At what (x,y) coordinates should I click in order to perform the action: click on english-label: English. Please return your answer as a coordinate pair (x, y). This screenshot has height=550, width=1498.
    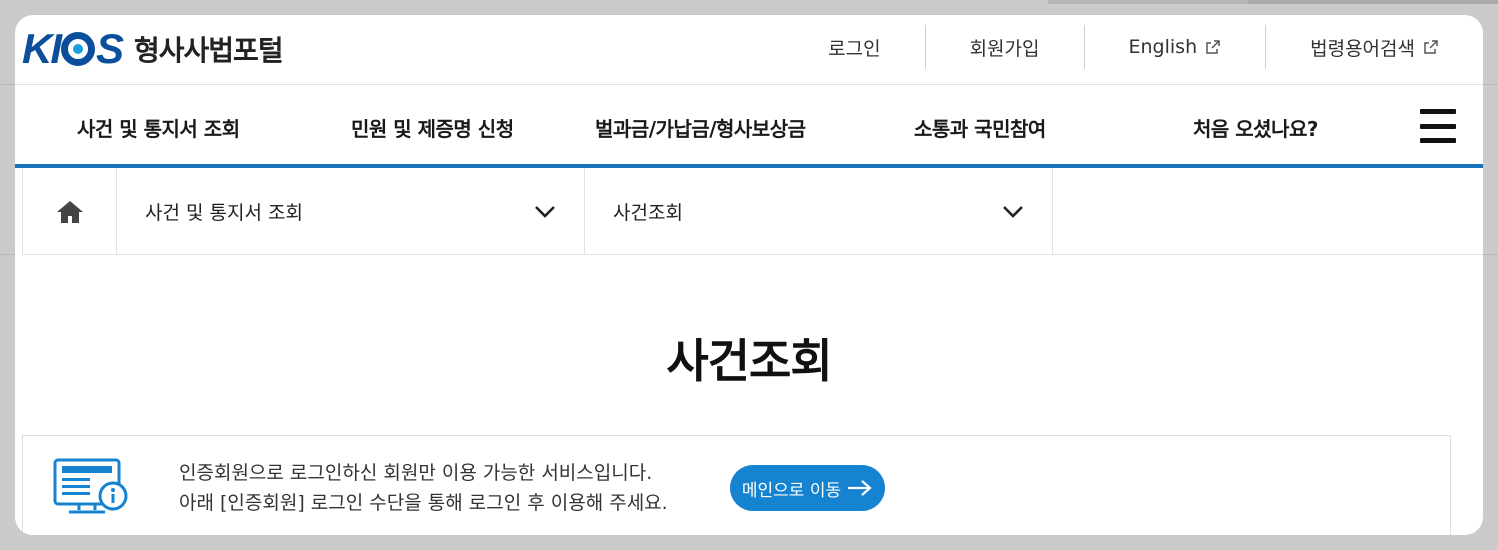
    Looking at the image, I should click on (1163, 47).